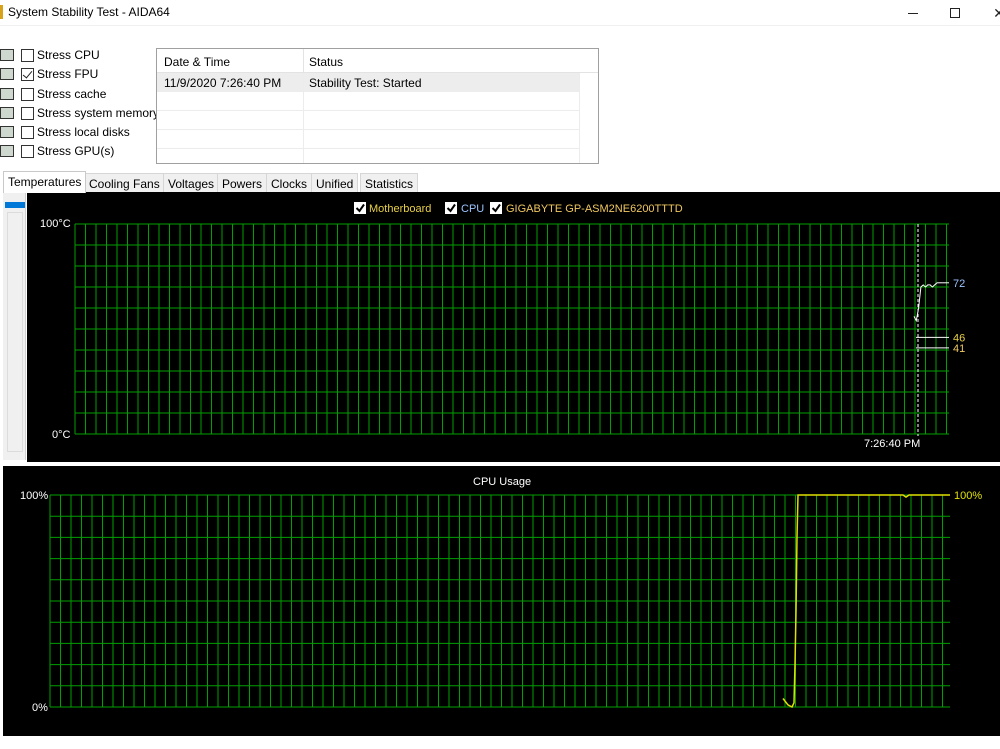 The width and height of the screenshot is (1000, 749). What do you see at coordinates (27, 151) in the screenshot?
I see `stress-gpu-checkbox` at bounding box center [27, 151].